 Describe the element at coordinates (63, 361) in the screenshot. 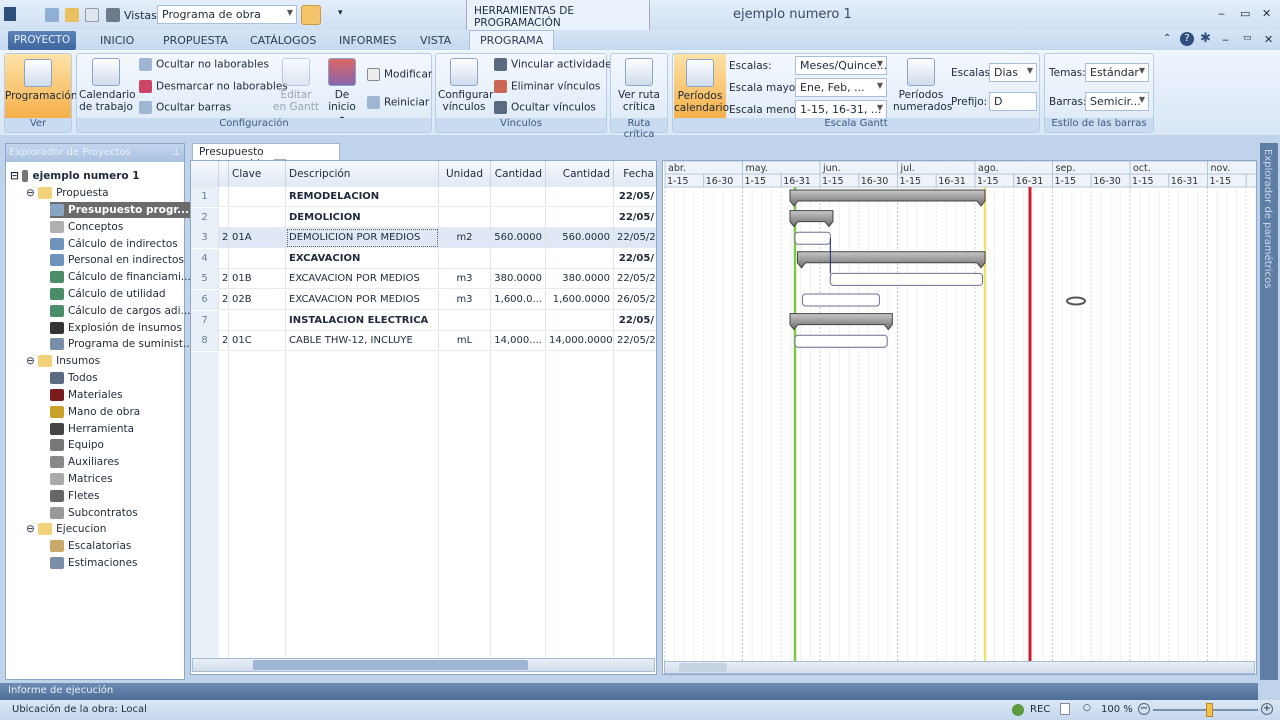

I see `tree-group-insumos: ⊖ Insumos` at that location.